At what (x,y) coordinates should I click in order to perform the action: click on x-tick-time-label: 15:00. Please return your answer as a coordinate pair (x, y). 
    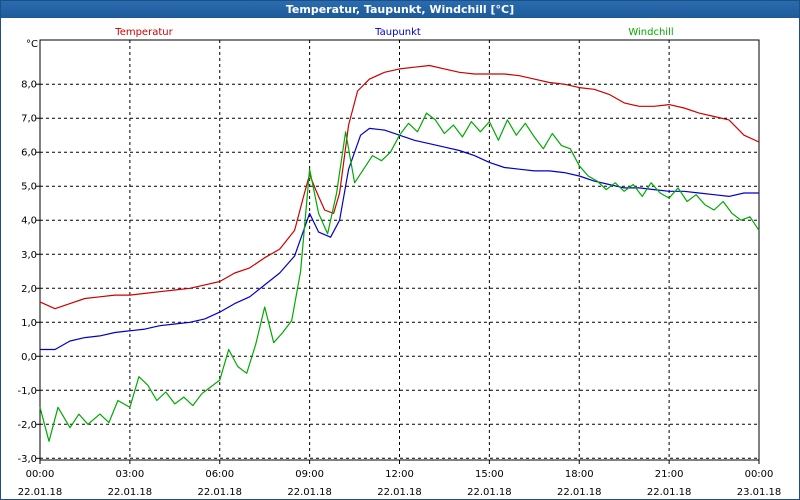
    Looking at the image, I should click on (489, 474).